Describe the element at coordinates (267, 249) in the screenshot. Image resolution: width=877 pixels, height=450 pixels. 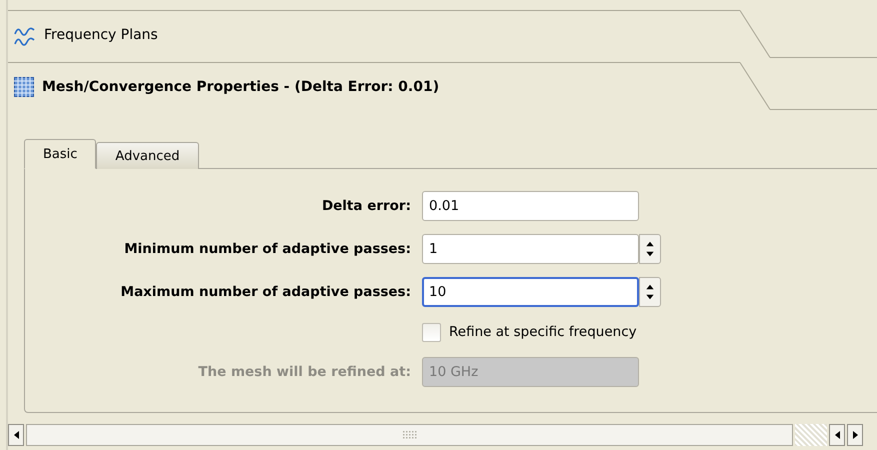
I see `field-label: Minimum number of adaptive passes:` at that location.